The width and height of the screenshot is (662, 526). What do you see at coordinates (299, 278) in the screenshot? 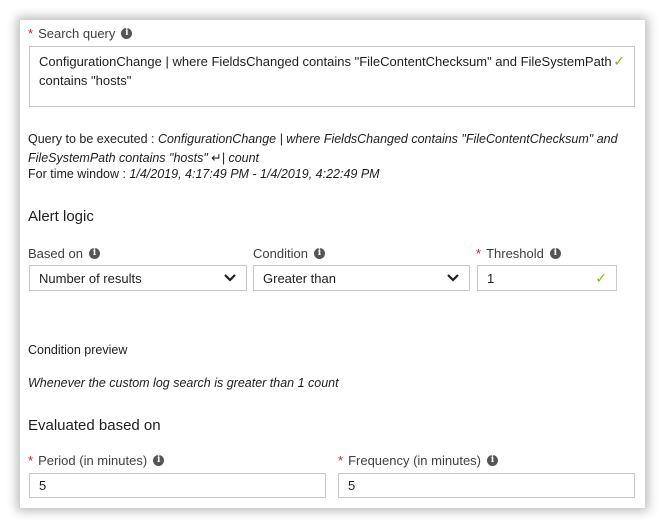
I see `condition-value: Greater than` at bounding box center [299, 278].